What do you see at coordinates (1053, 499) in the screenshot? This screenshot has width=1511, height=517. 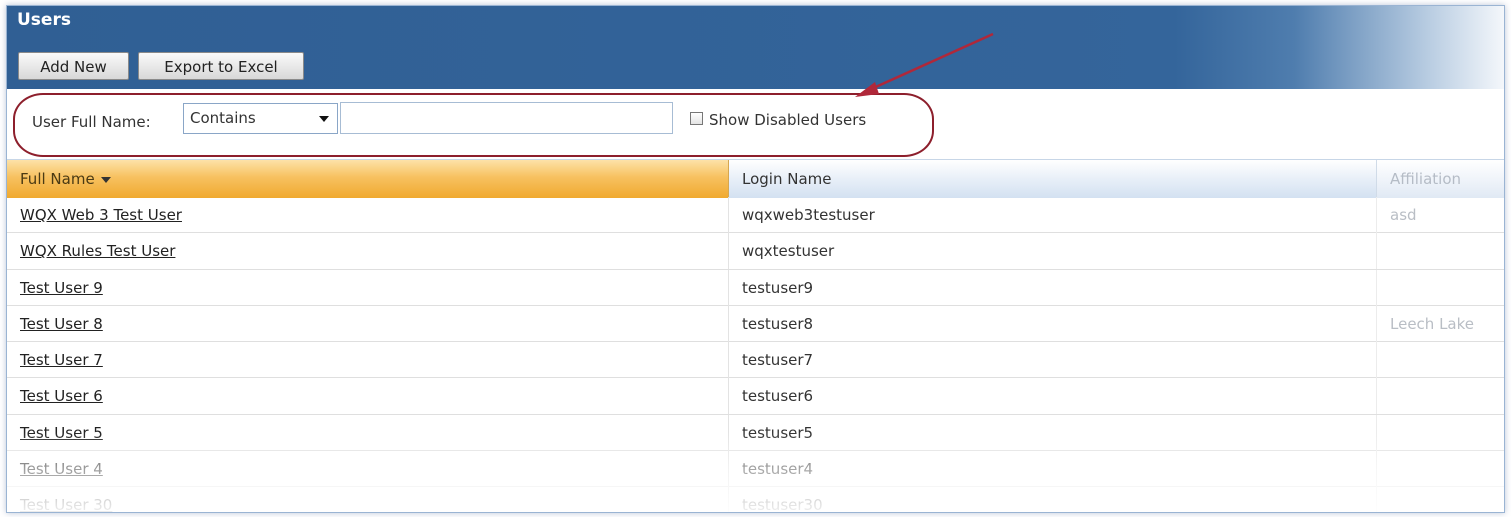 I see `login-name-cell: testuser30` at bounding box center [1053, 499].